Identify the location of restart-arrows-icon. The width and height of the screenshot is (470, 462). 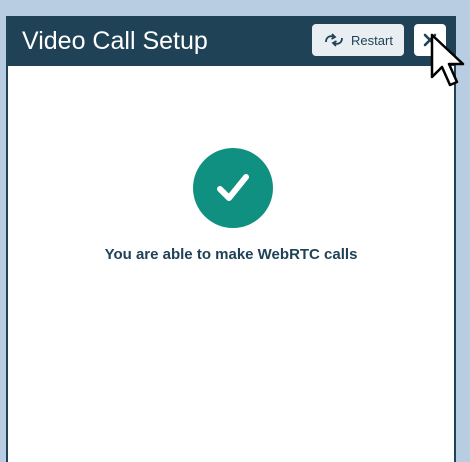
(334, 40).